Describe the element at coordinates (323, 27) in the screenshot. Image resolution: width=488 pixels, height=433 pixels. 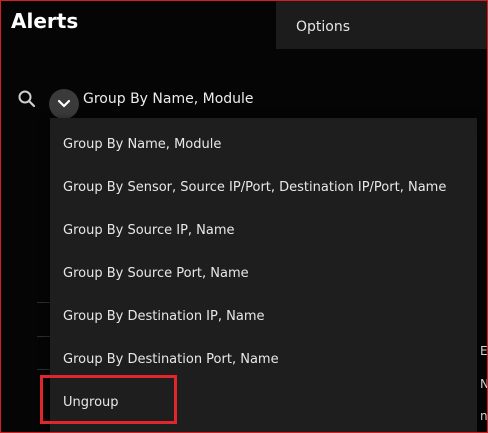
I see `options-label: Options` at that location.